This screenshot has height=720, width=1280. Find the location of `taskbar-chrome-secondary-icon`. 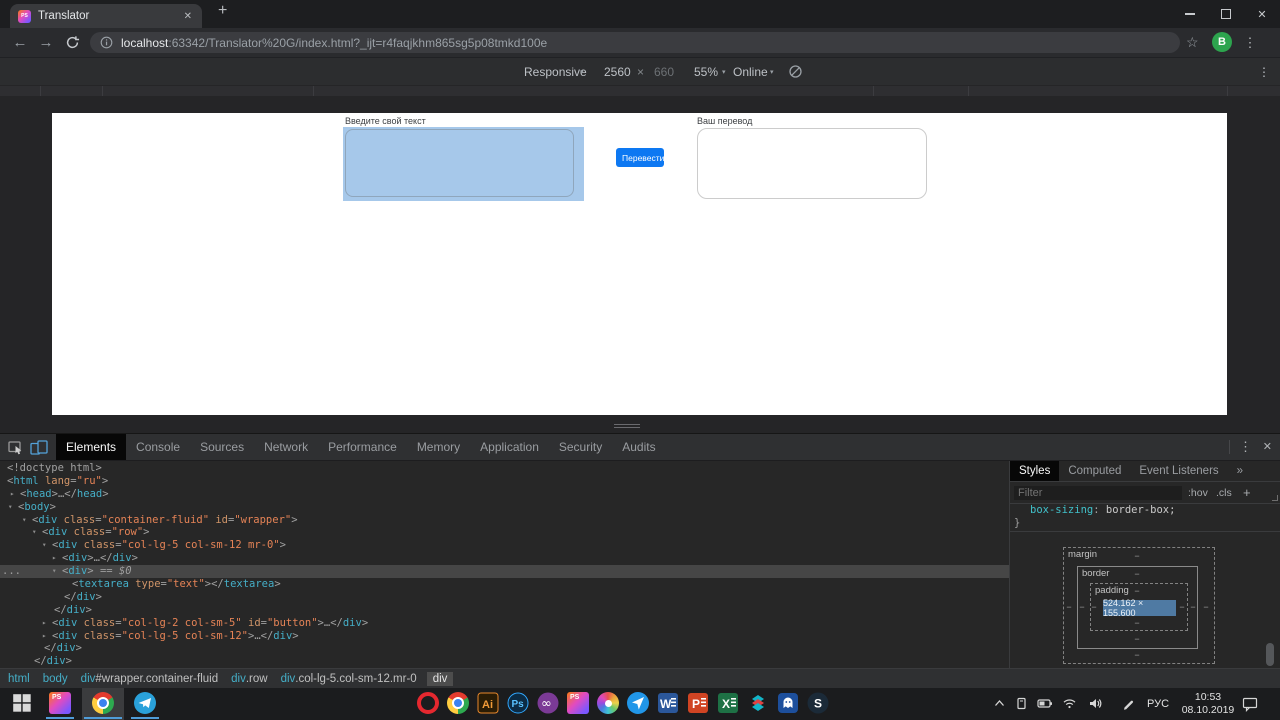

taskbar-chrome-secondary-icon is located at coordinates (458, 703).